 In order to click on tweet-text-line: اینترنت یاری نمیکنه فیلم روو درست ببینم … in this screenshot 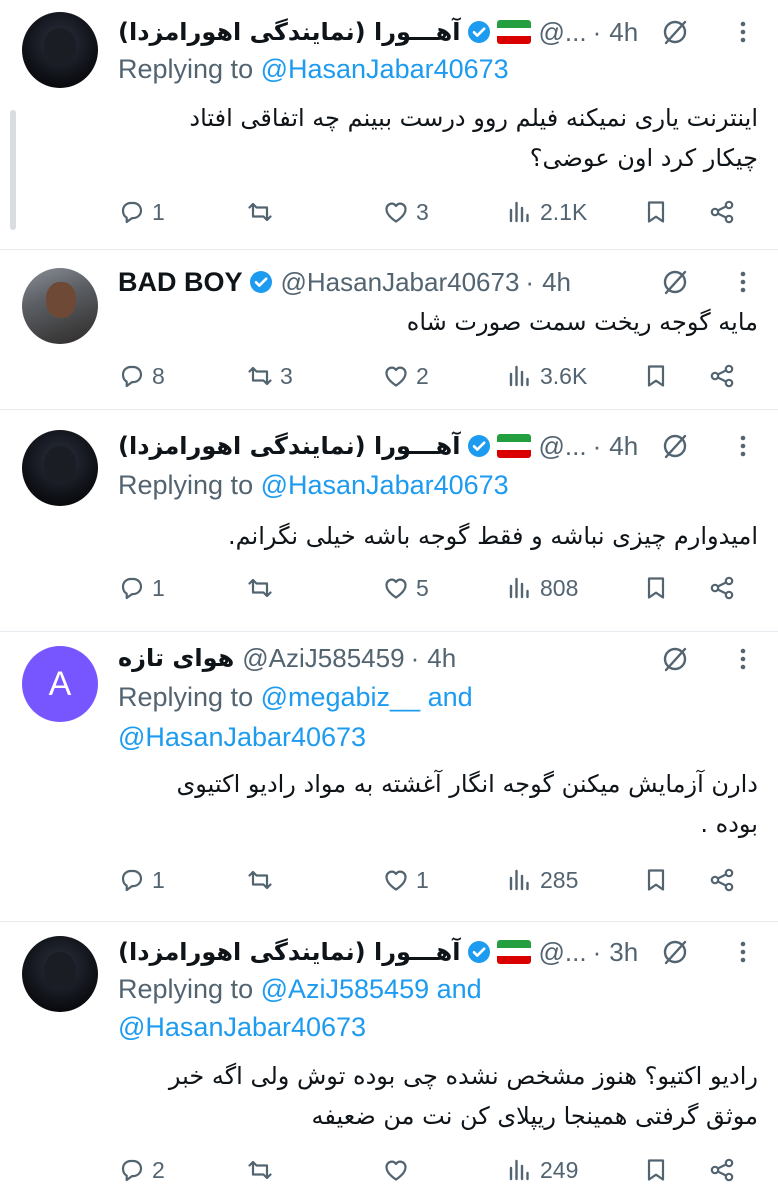, I will do `click(473, 118)`.